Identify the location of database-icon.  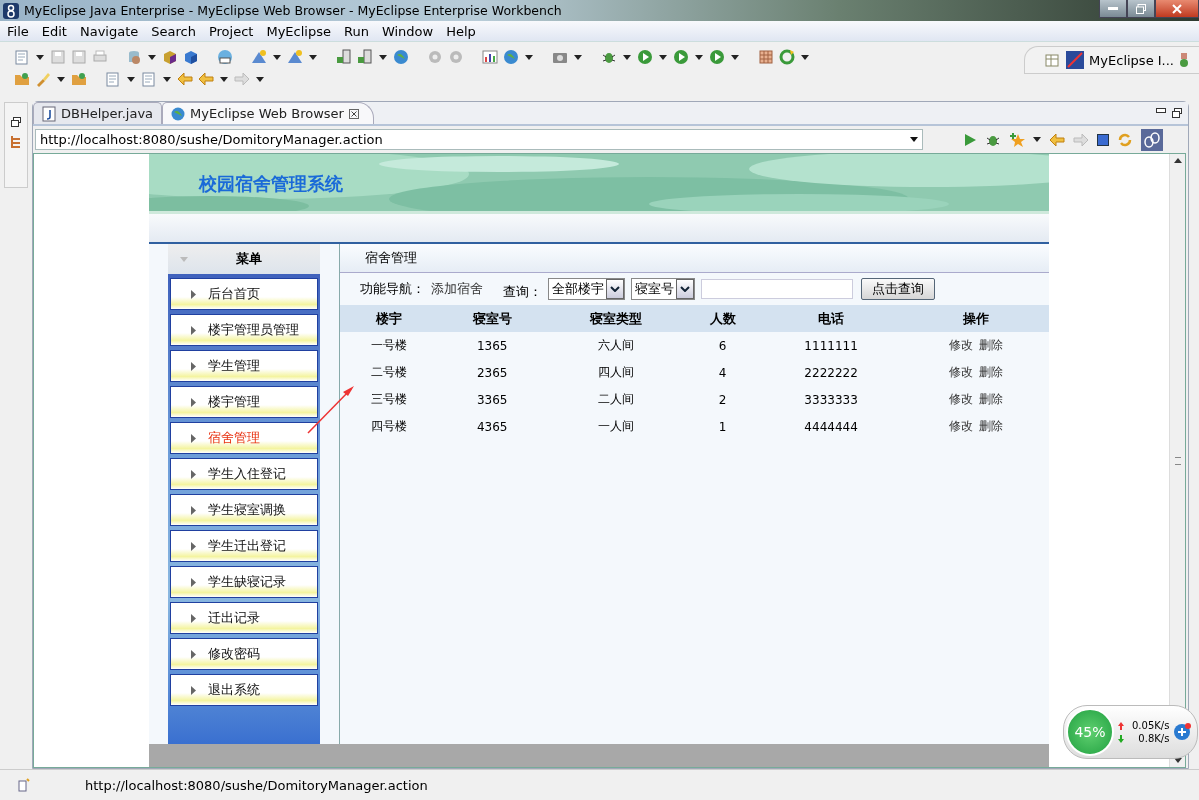
(134, 57).